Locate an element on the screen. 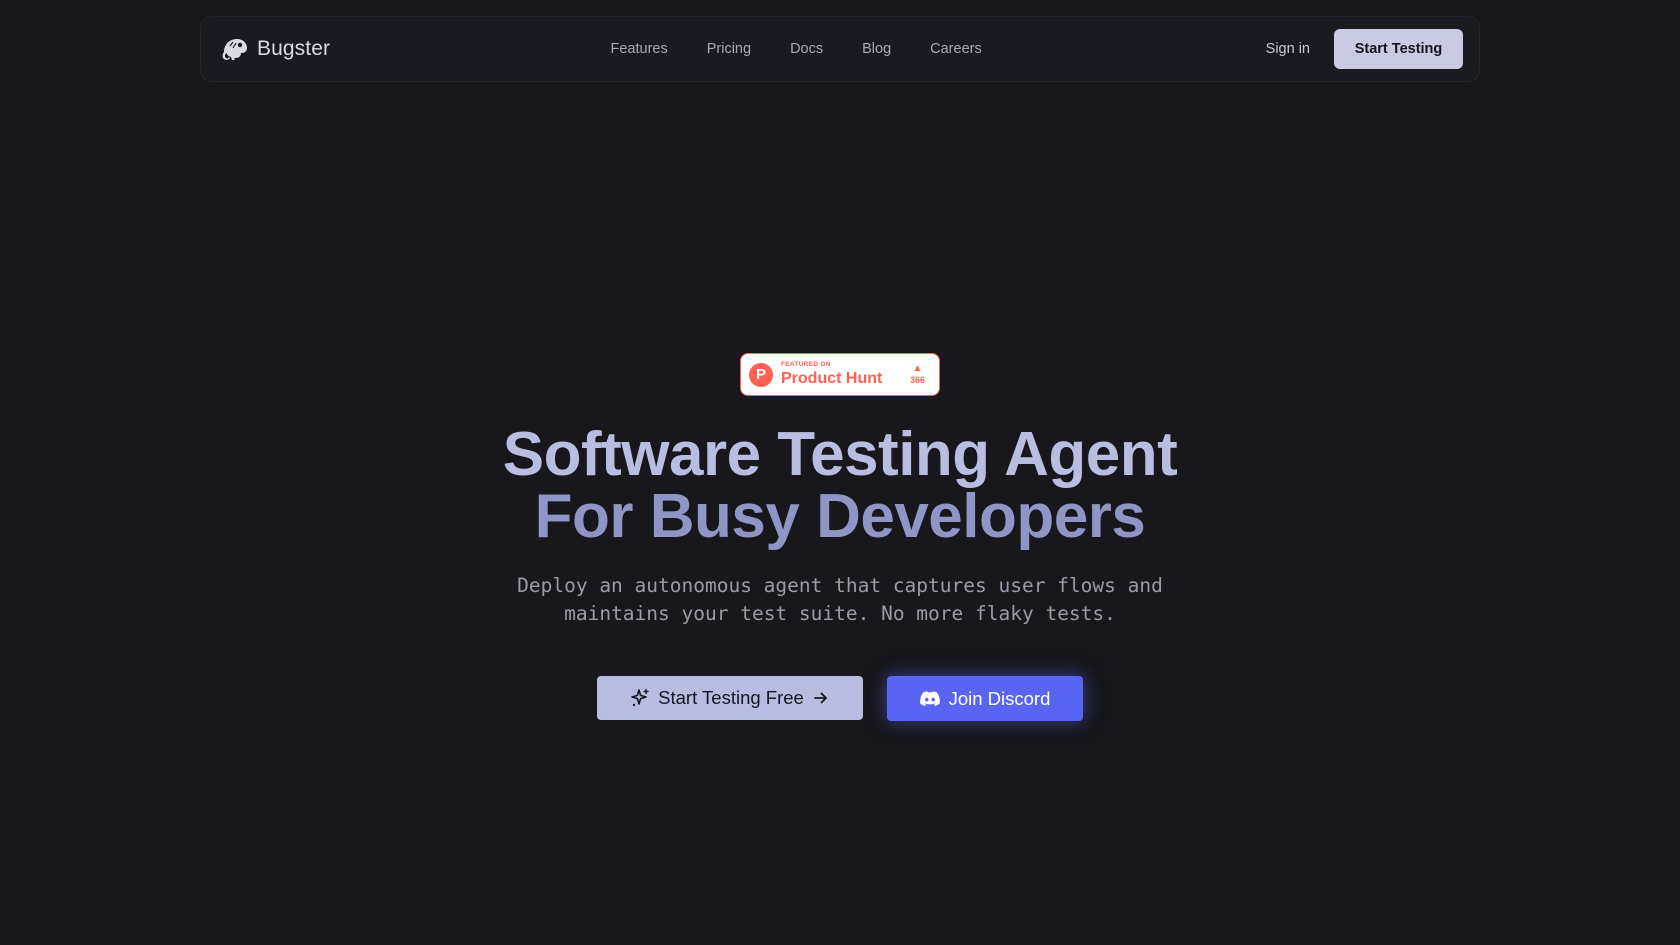  discord-icon is located at coordinates (929, 698).